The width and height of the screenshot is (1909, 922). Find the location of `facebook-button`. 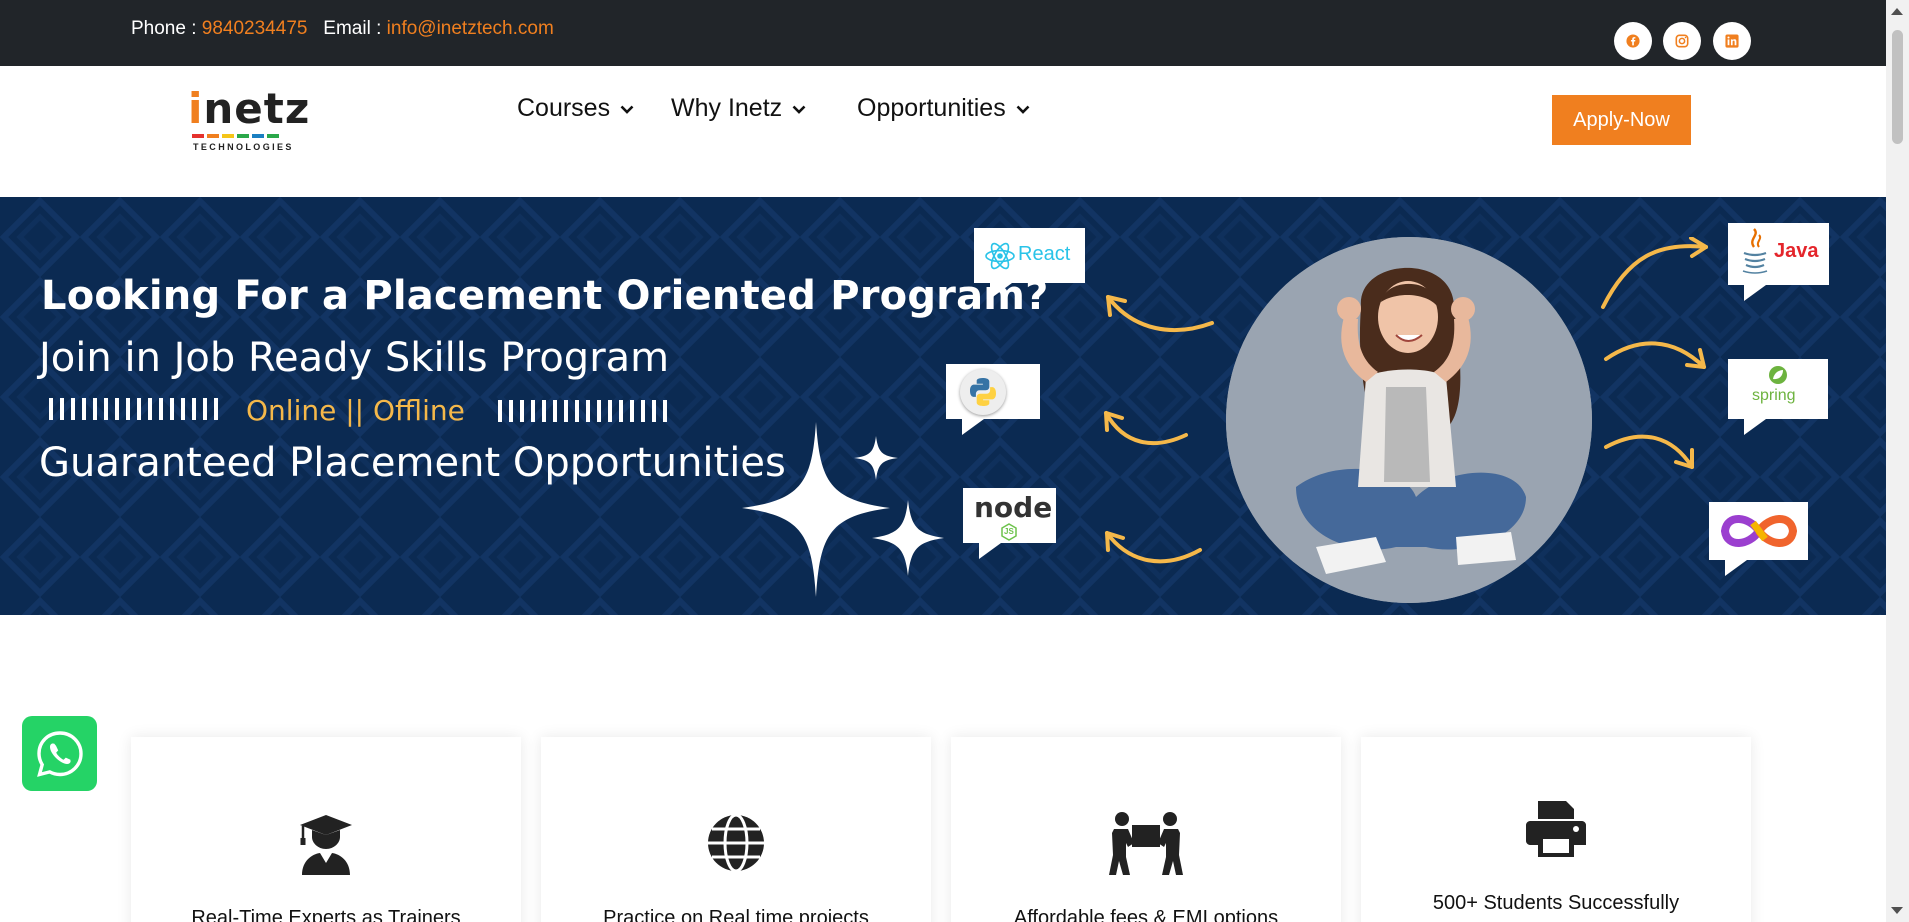

facebook-button is located at coordinates (1633, 41).